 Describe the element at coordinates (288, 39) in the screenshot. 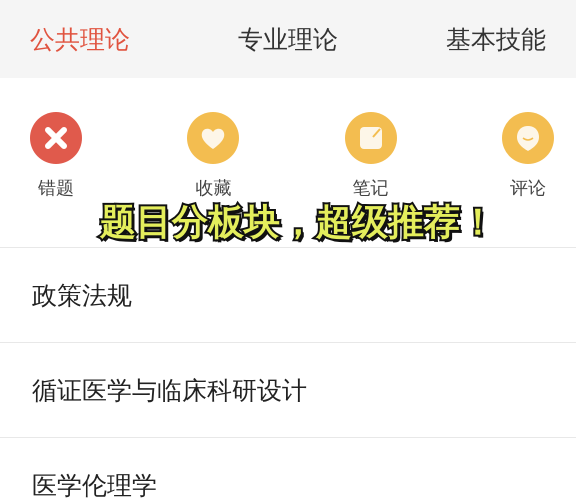

I see `tab: 专业理论` at that location.